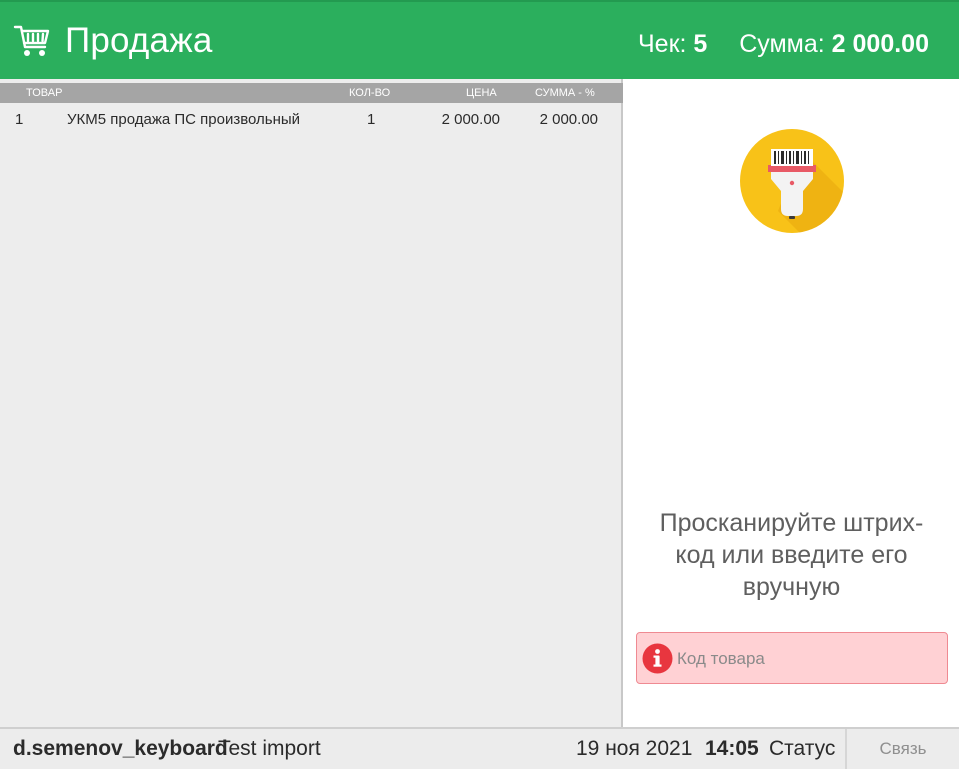  Describe the element at coordinates (269, 748) in the screenshot. I see `store-name: Test import` at that location.